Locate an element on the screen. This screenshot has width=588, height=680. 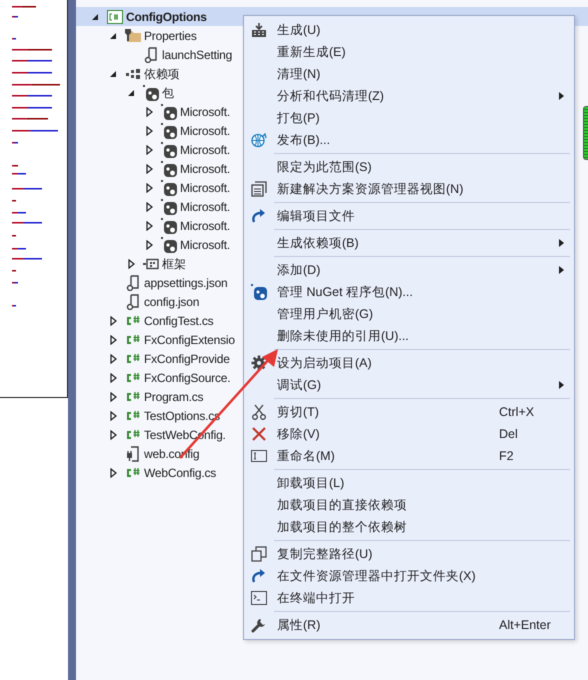
menu-item-label: 复制完整路径(U) is located at coordinates (325, 554).